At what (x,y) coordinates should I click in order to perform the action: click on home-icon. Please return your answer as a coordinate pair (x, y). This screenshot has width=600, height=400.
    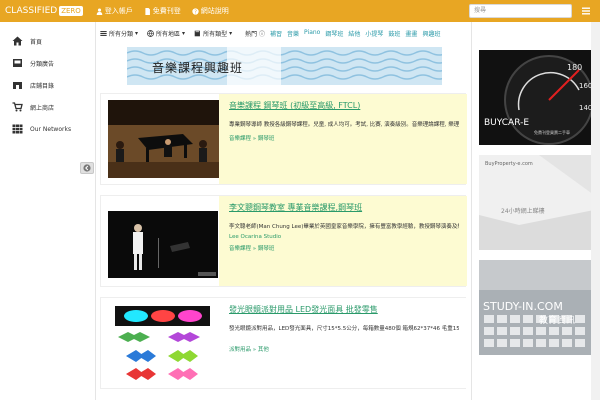
    Looking at the image, I should click on (17, 41).